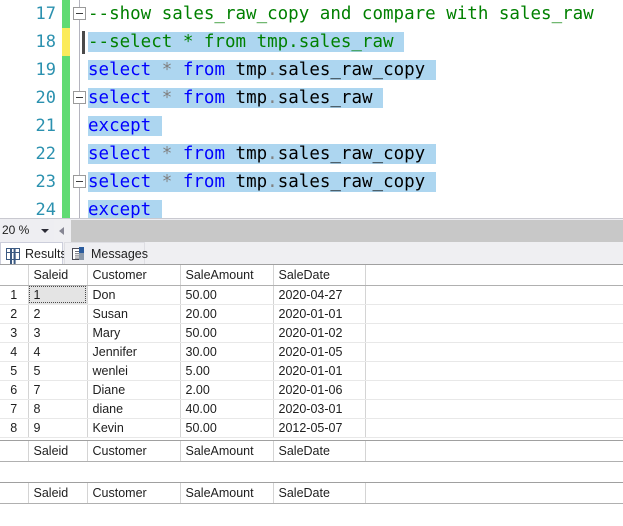 The width and height of the screenshot is (623, 526). What do you see at coordinates (14, 371) in the screenshot?
I see `row-number: 5` at bounding box center [14, 371].